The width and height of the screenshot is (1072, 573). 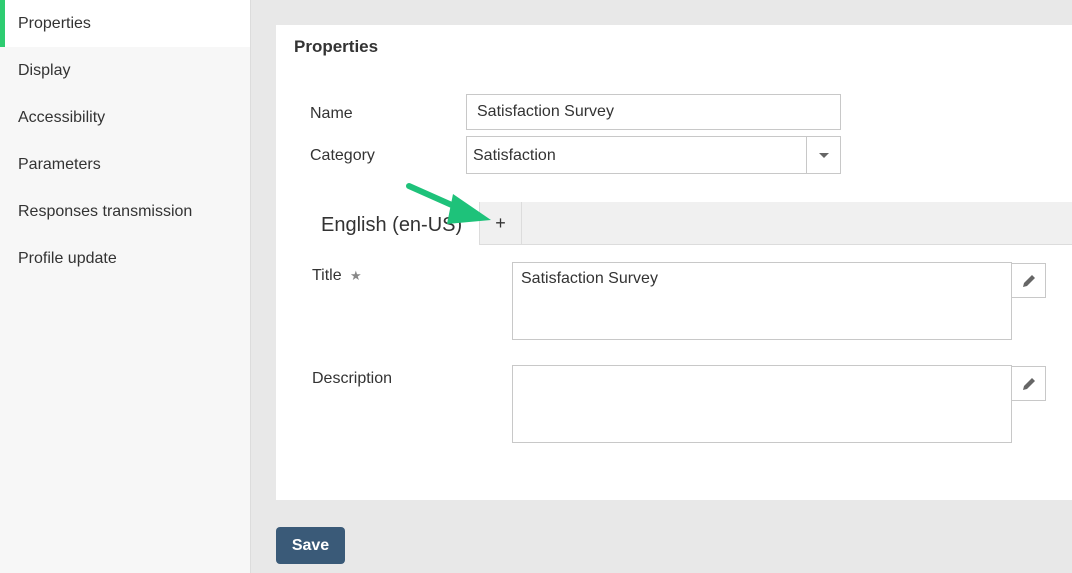 I want to click on sidebar-item-label: Responses transmission, so click(x=105, y=211).